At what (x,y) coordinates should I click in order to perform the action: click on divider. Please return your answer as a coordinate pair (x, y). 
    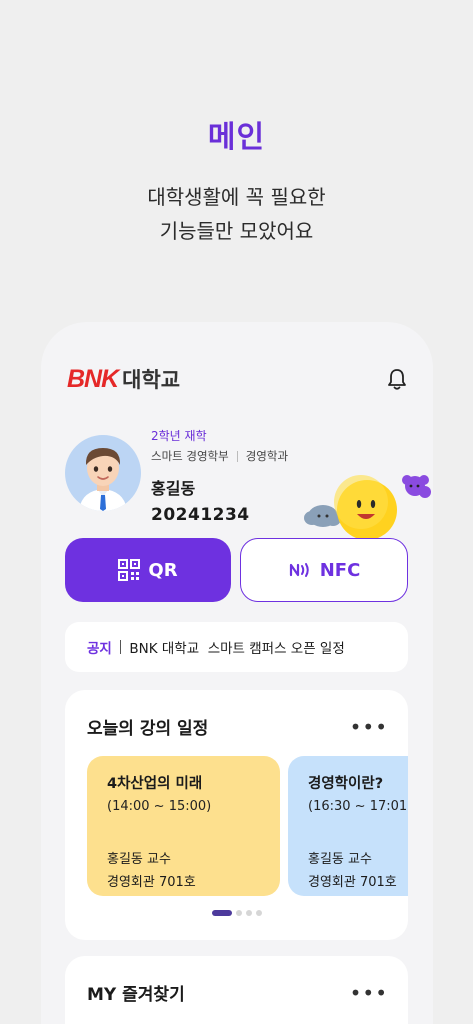
    Looking at the image, I should click on (237, 456).